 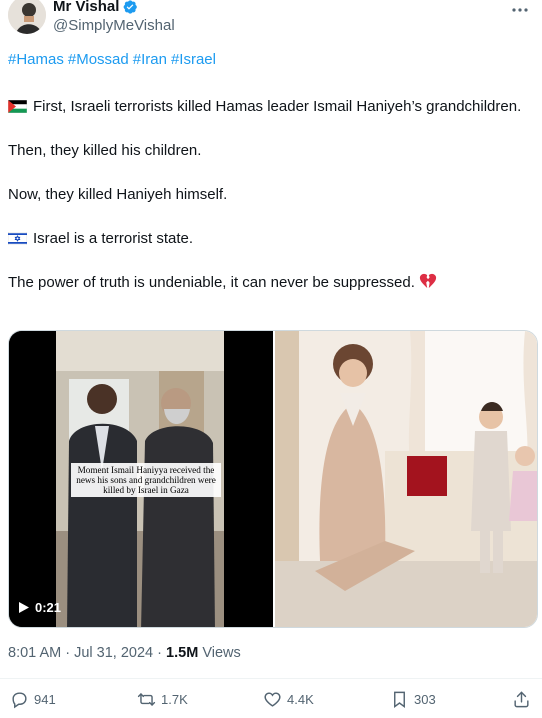 I want to click on tweet-line: Israel is a terrorist state., so click(x=271, y=239).